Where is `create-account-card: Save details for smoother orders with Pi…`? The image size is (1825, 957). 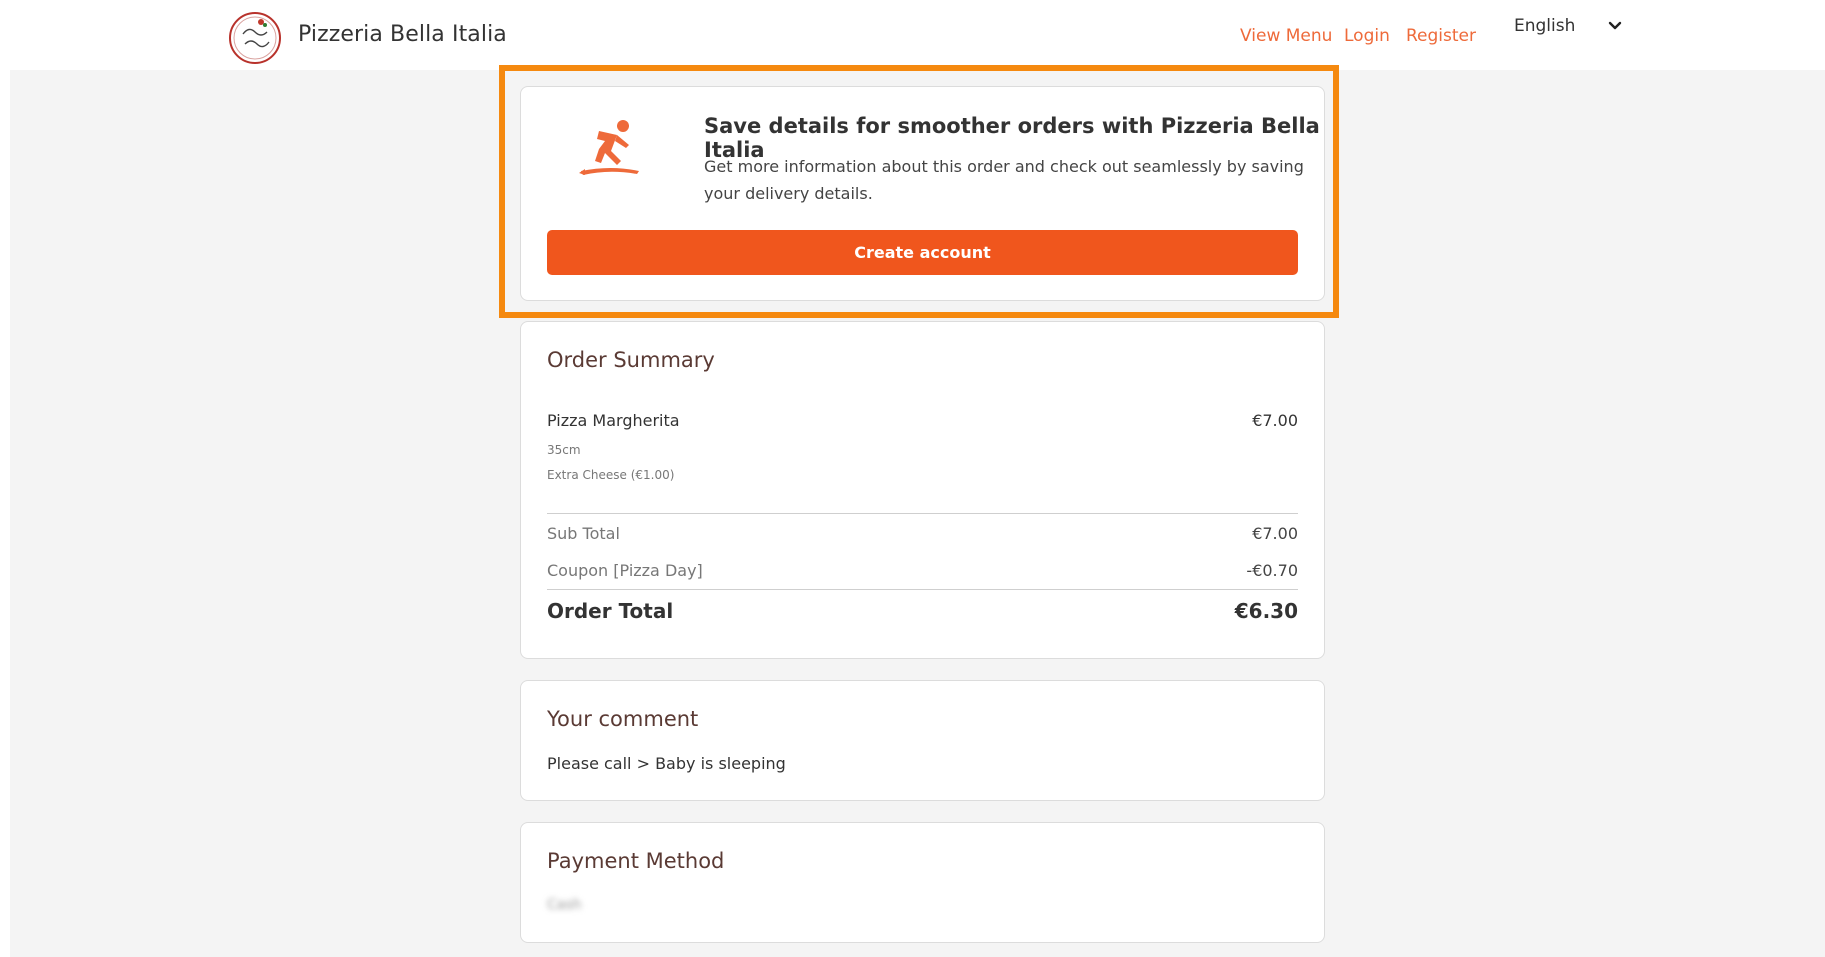 create-account-card: Save details for smoother orders with Pi… is located at coordinates (922, 193).